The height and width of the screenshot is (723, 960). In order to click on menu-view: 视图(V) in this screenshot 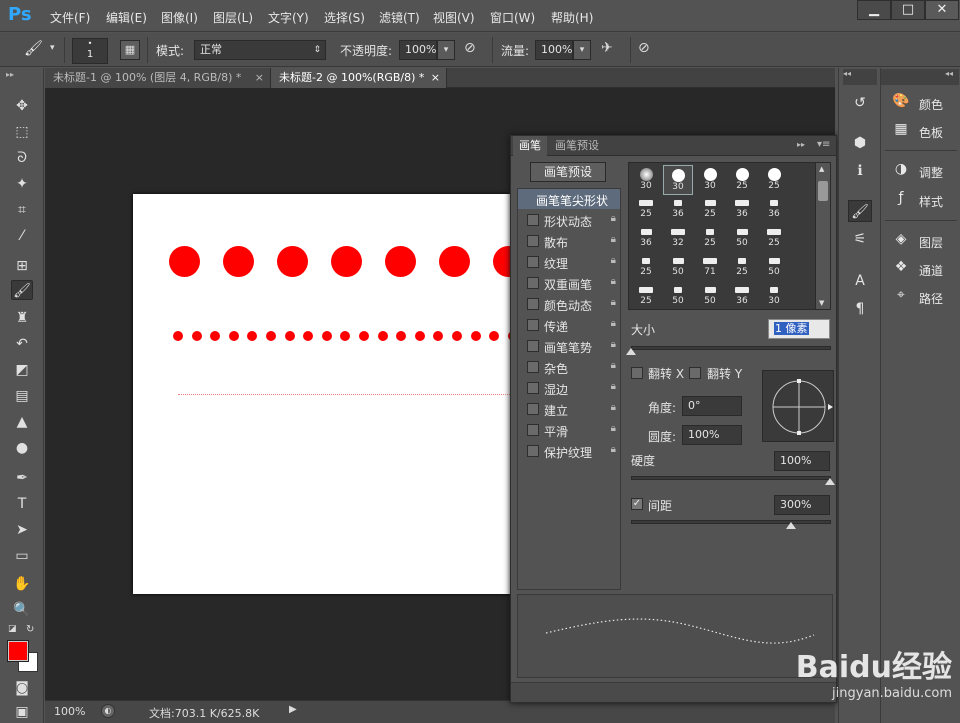, I will do `click(454, 17)`.